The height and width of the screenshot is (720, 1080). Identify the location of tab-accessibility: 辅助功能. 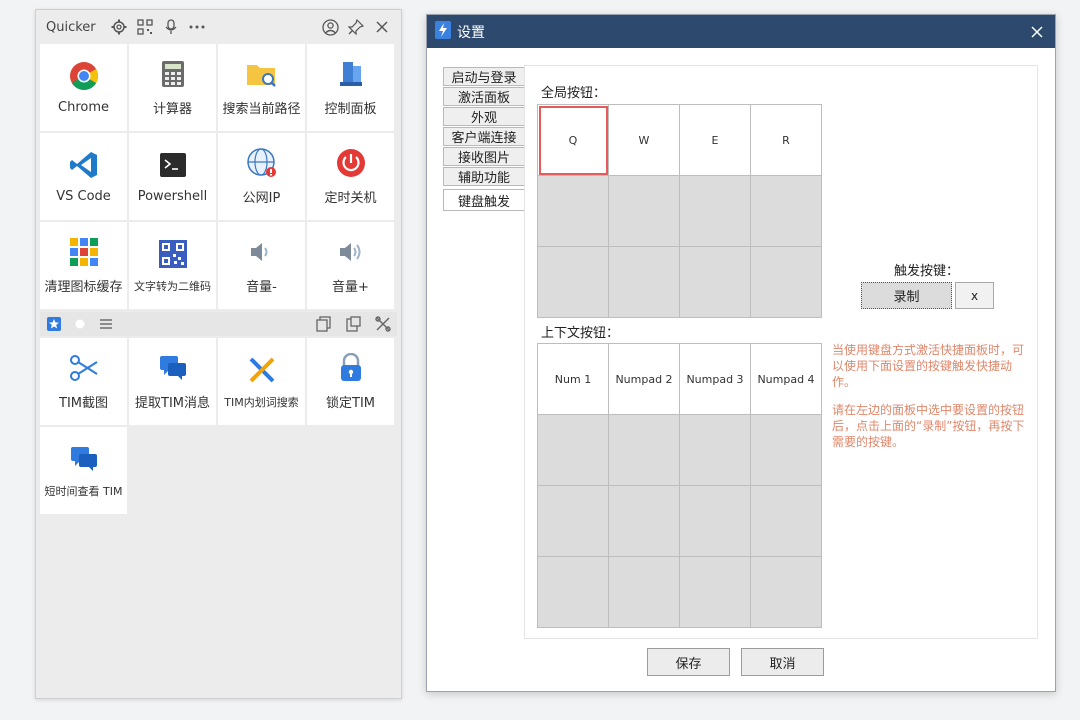
(484, 176).